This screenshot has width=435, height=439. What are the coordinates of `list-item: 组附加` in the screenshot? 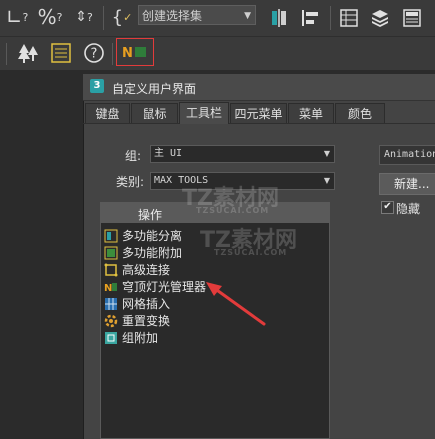 It's located at (131, 337).